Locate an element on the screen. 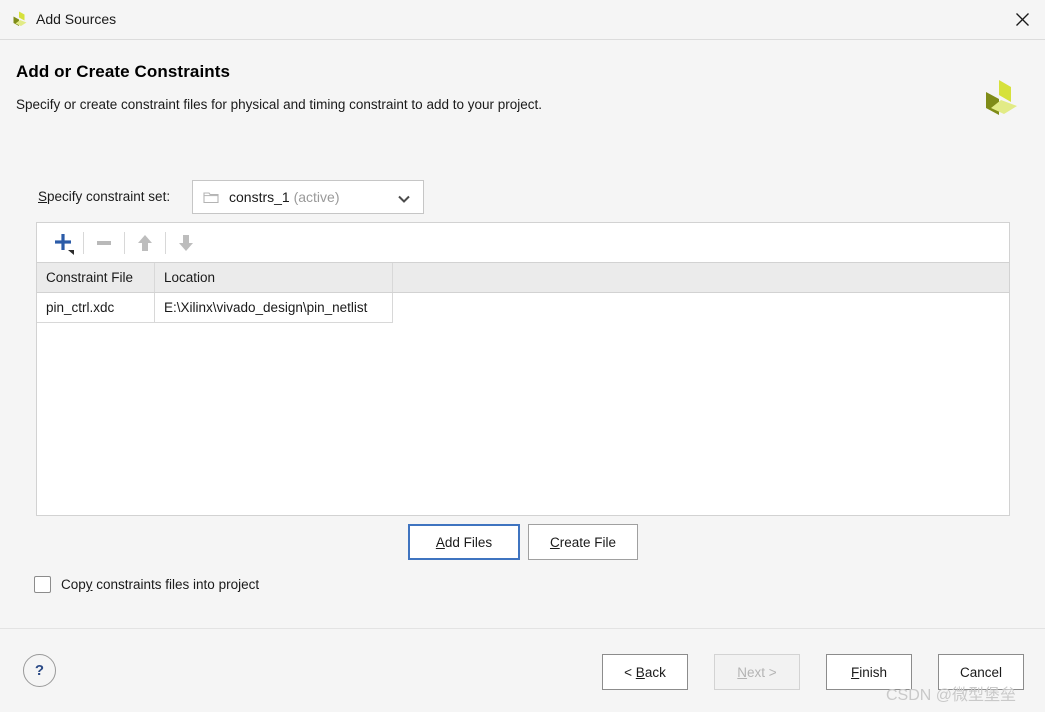 This screenshot has width=1045, height=712. finish-mnemonic: F is located at coordinates (855, 672).